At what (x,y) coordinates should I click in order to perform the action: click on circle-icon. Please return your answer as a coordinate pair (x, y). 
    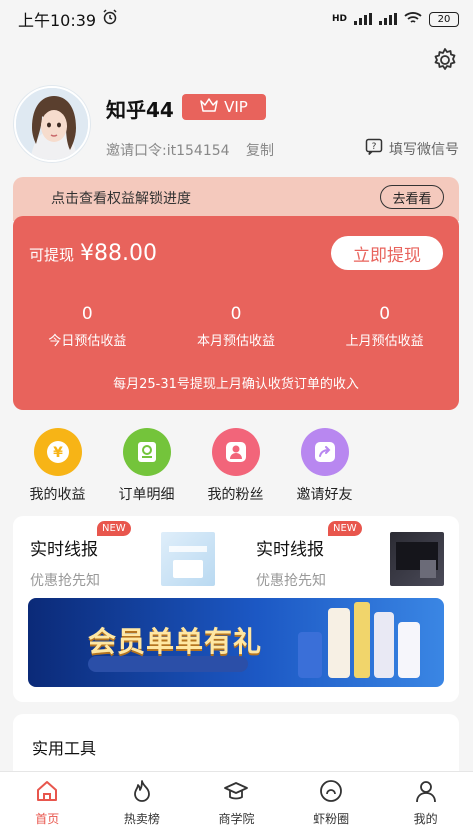
    Looking at the image, I should click on (331, 793).